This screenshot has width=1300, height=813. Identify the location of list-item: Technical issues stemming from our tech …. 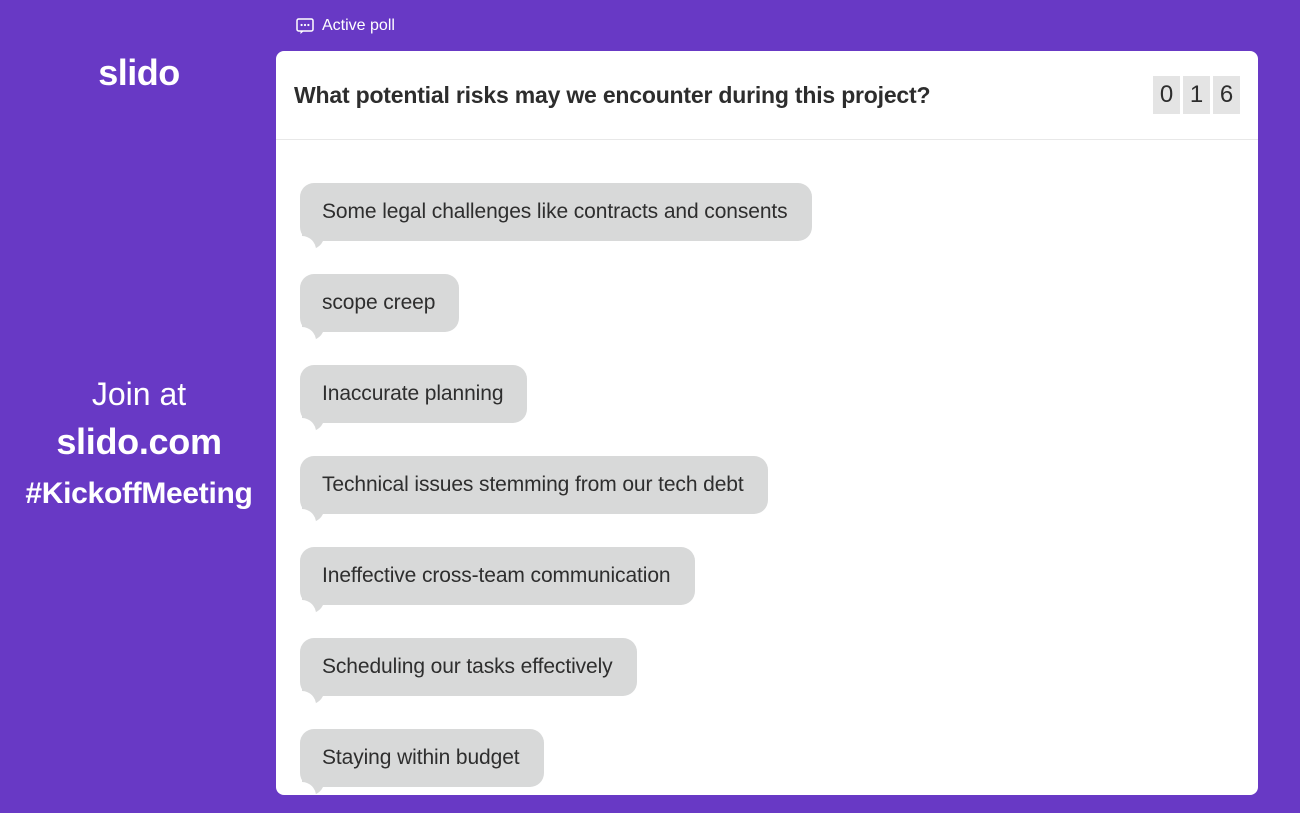
(779, 489).